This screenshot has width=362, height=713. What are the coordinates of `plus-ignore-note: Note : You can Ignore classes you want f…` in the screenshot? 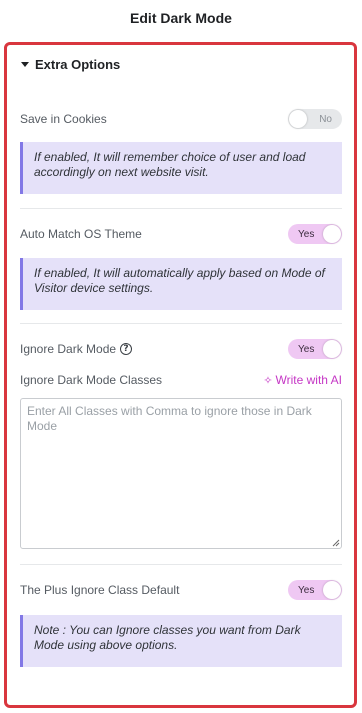 It's located at (181, 641).